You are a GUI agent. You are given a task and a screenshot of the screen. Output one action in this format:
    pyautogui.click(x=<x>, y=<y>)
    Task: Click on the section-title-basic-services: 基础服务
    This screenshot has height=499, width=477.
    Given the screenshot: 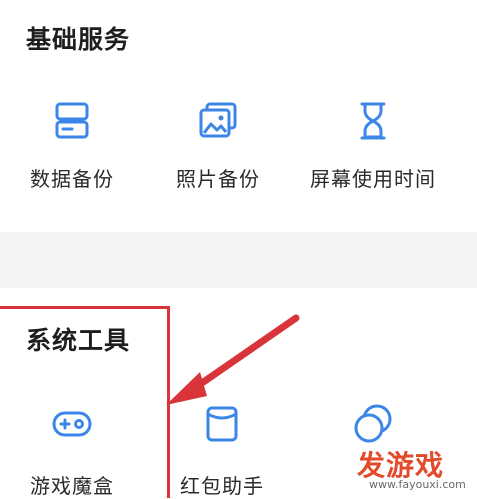 What is the action you would take?
    pyautogui.click(x=78, y=39)
    